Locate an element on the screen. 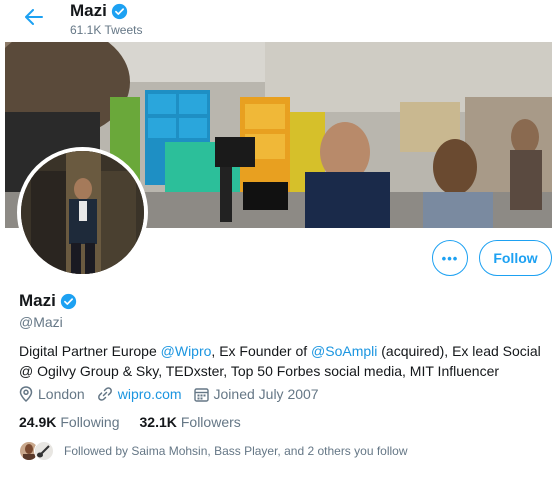  website-link: wipro.com is located at coordinates (150, 394).